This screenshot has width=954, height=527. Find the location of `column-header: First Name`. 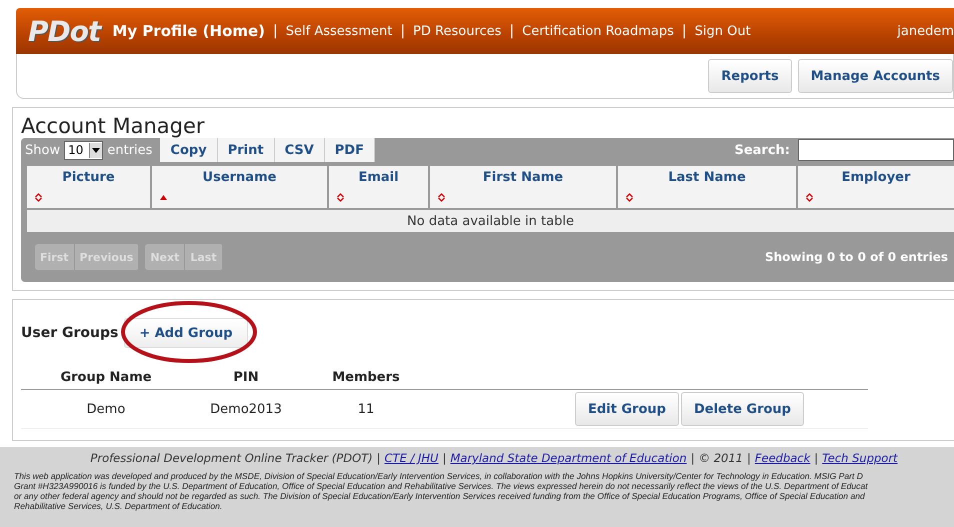

column-header: First Name is located at coordinates (523, 187).